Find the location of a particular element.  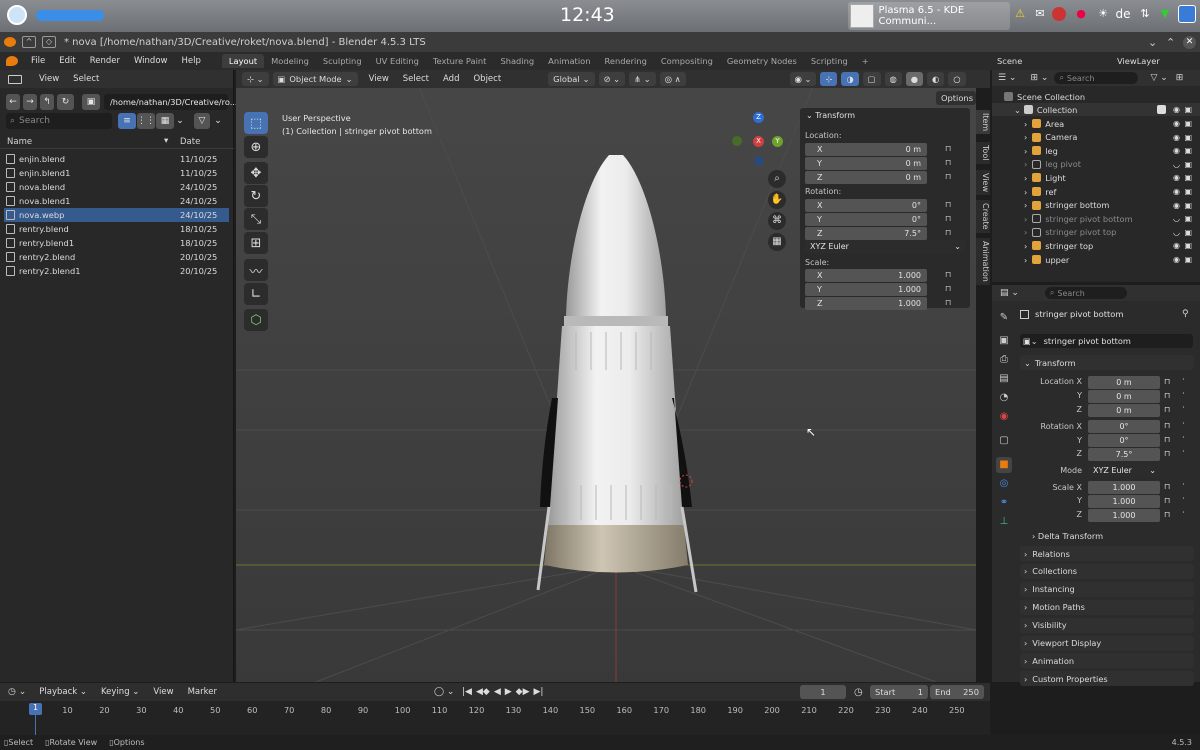

record-icon: ◯ ⌄ is located at coordinates (444, 692).